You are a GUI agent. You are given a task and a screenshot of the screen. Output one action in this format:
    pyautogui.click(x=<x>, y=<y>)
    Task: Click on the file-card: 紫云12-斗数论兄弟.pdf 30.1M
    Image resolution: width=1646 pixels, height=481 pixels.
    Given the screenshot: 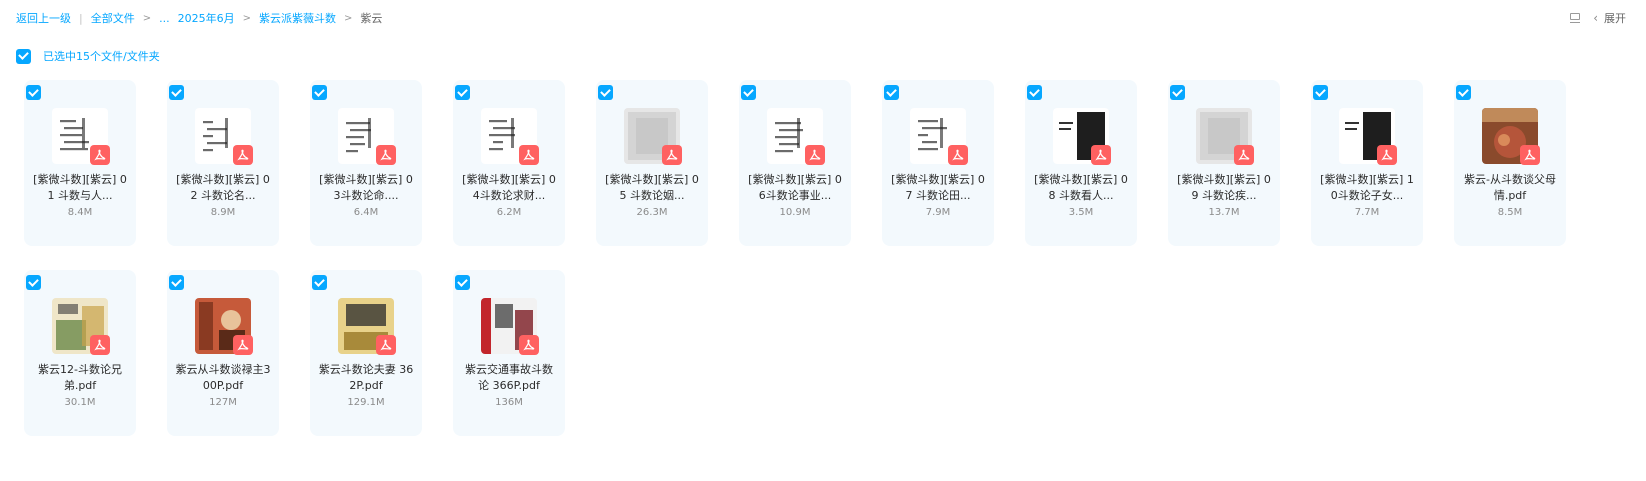 What is the action you would take?
    pyautogui.click(x=80, y=353)
    